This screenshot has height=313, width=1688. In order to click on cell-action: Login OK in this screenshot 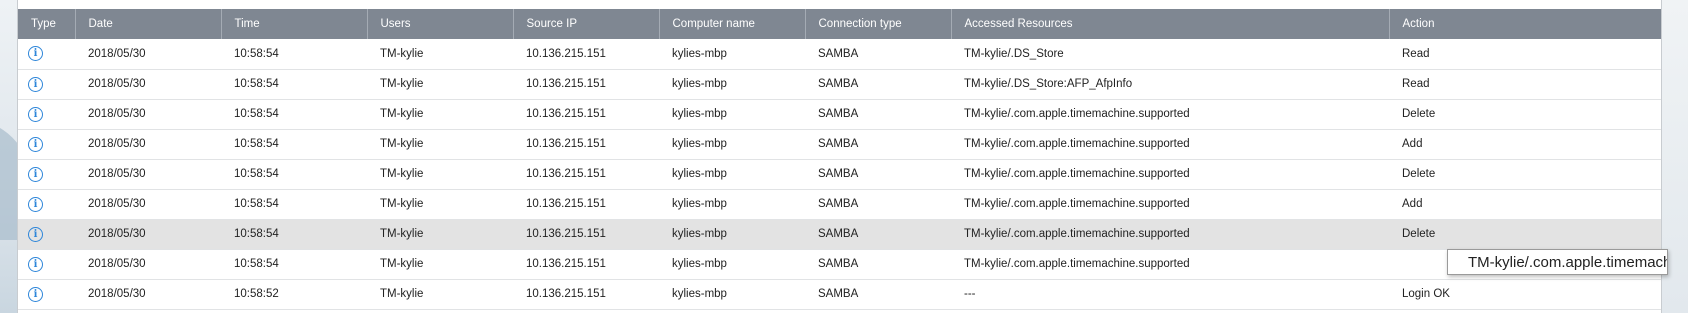, I will do `click(1426, 294)`.